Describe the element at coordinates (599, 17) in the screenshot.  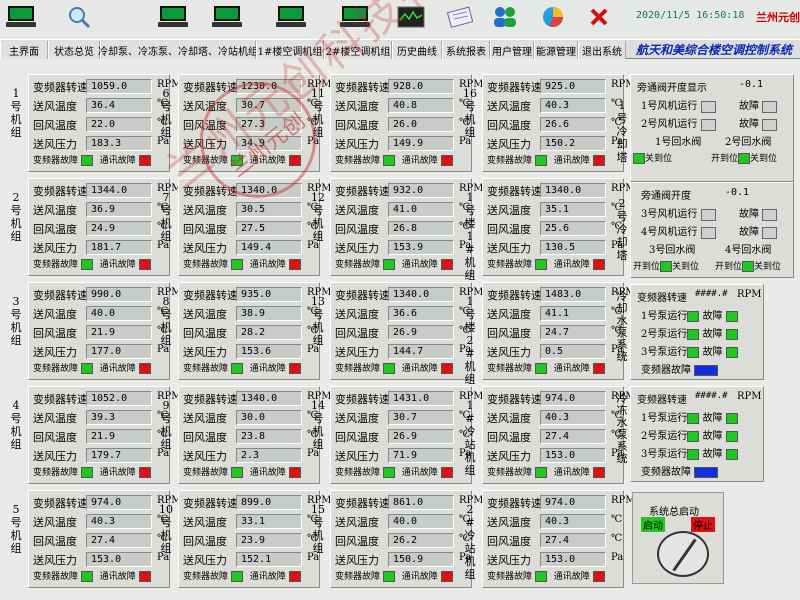
I see `close-icon` at that location.